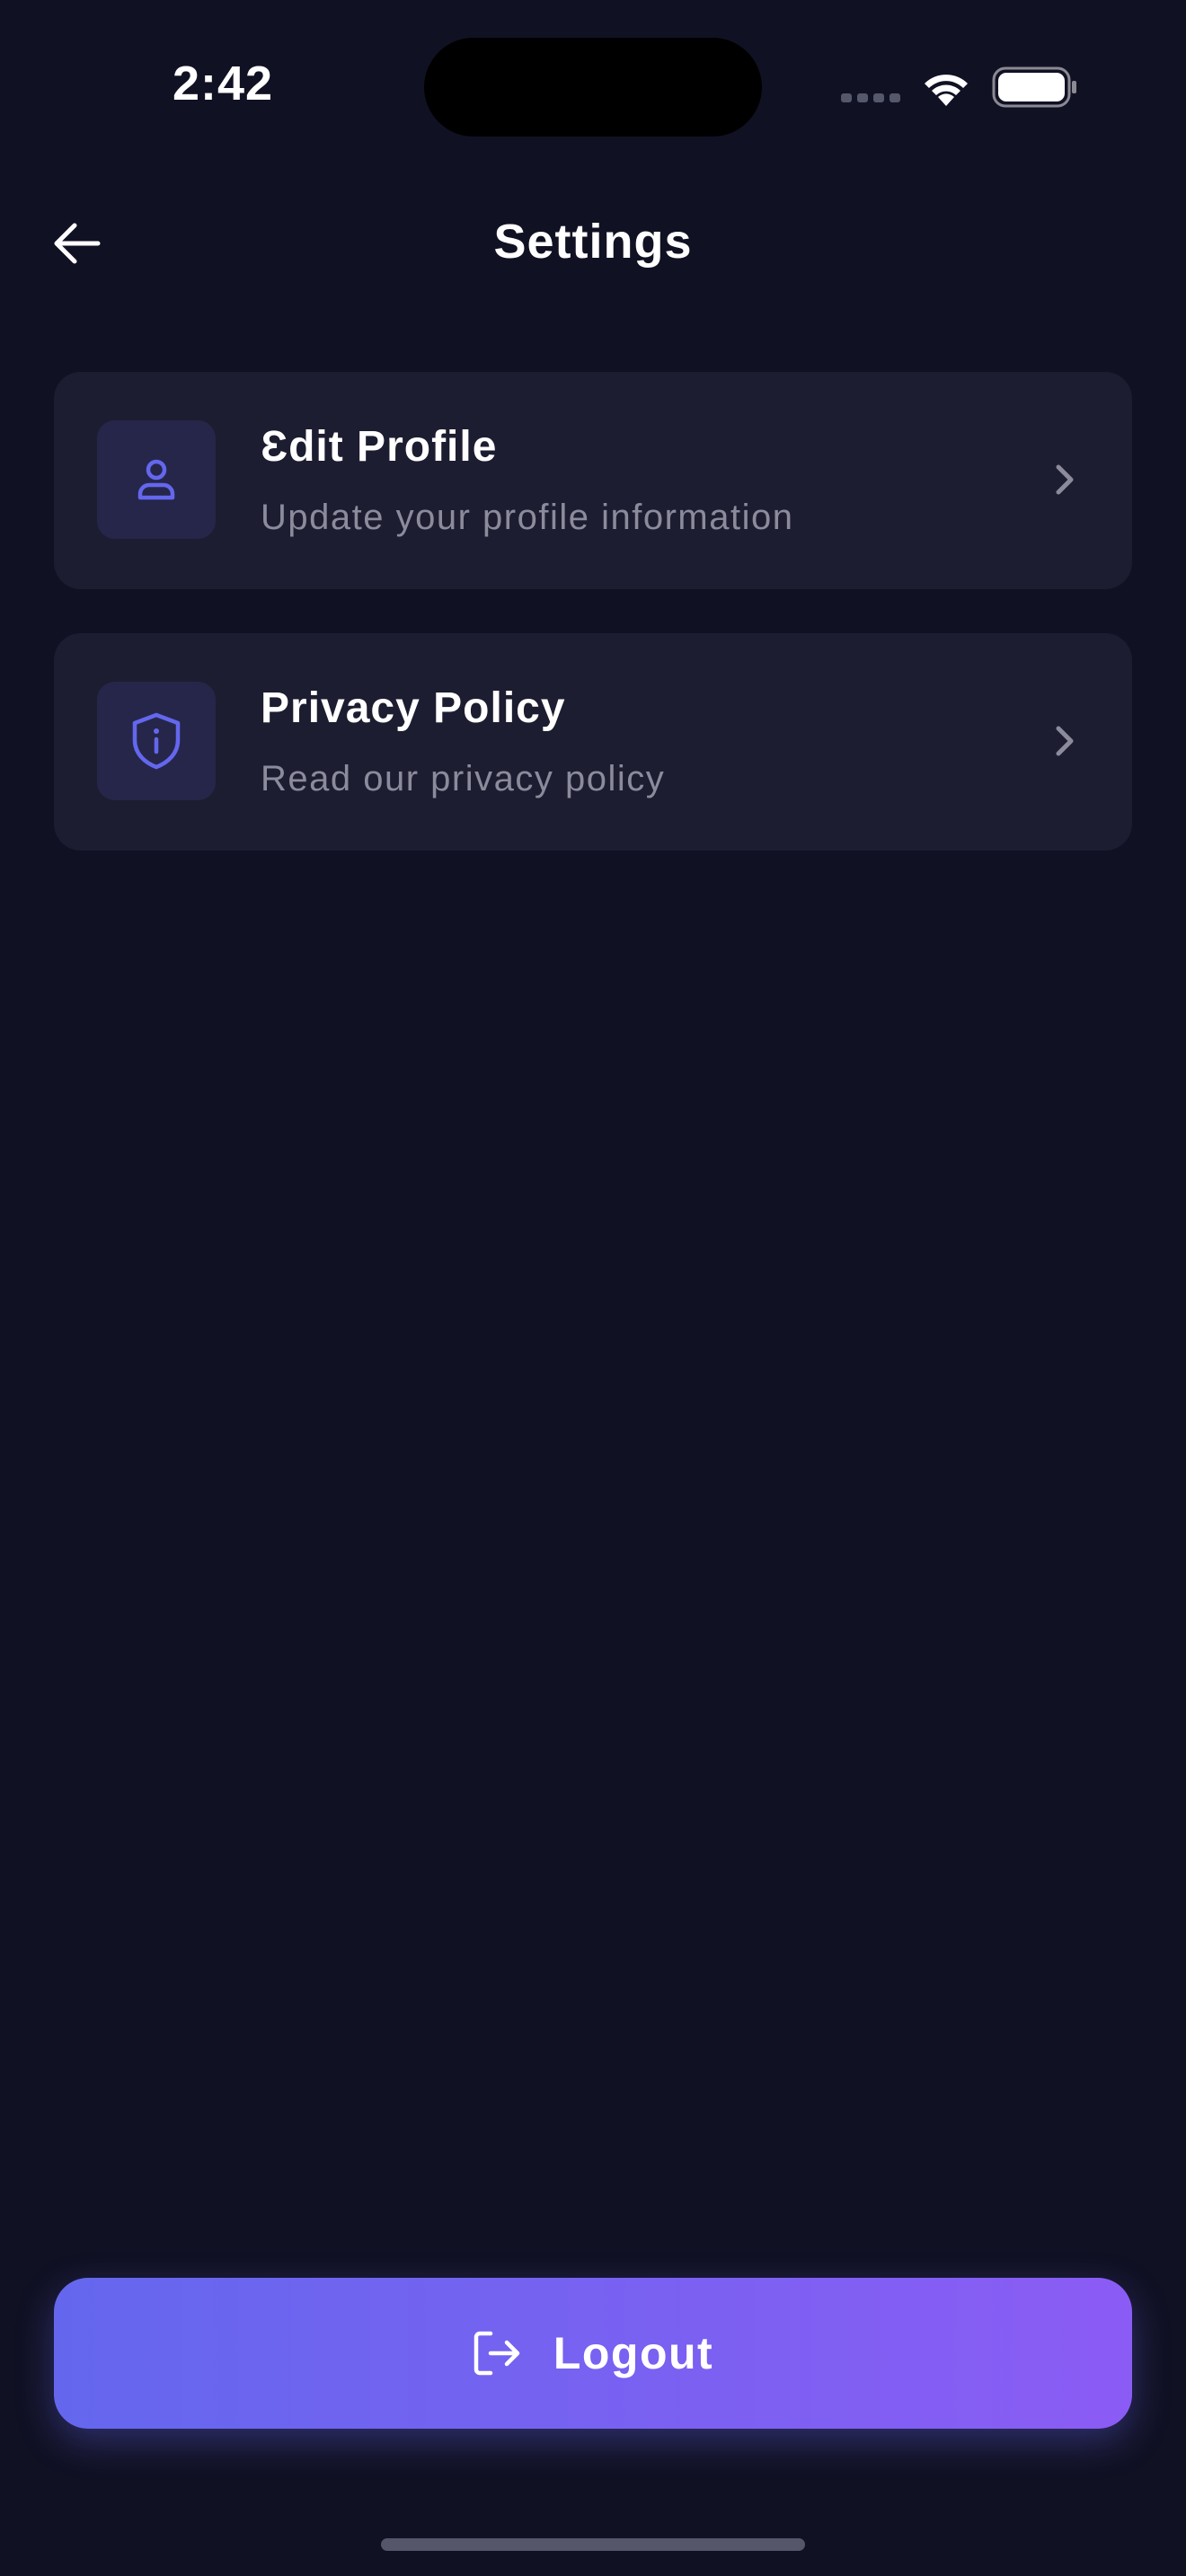  Describe the element at coordinates (463, 778) in the screenshot. I see `item-subtitle: Read our privacy policy` at that location.